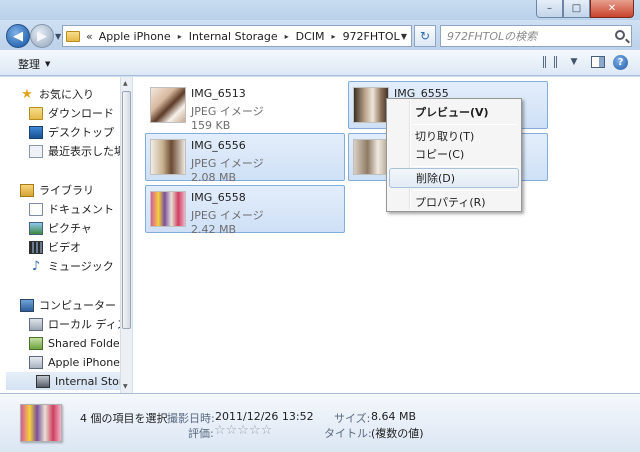 Image resolution: width=640 pixels, height=452 pixels. Describe the element at coordinates (84, 151) in the screenshot. I see `nav-recent-label: 最近表示した場所` at that location.